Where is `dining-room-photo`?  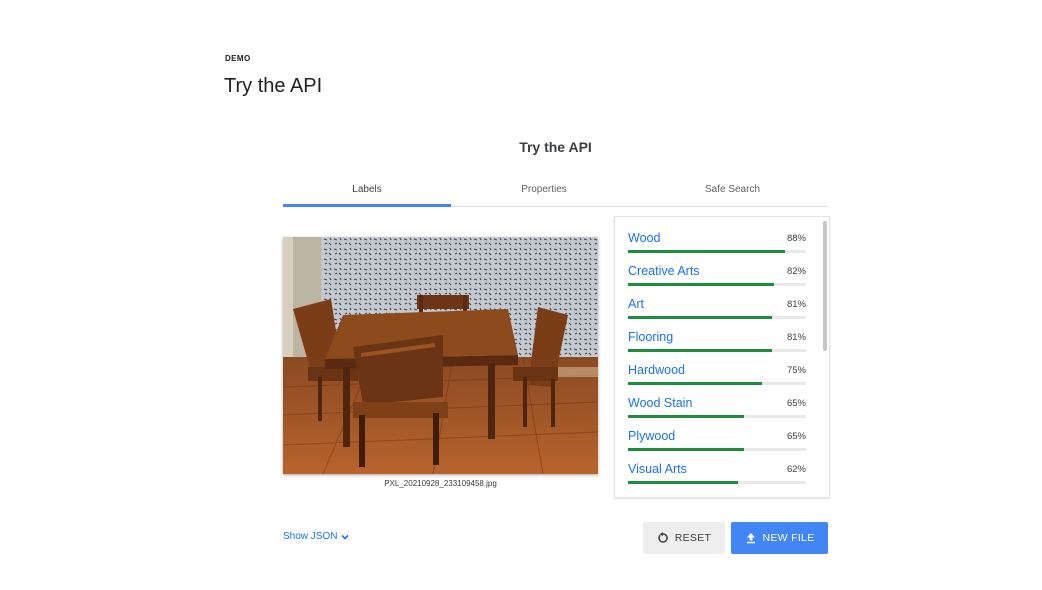 dining-room-photo is located at coordinates (440, 355).